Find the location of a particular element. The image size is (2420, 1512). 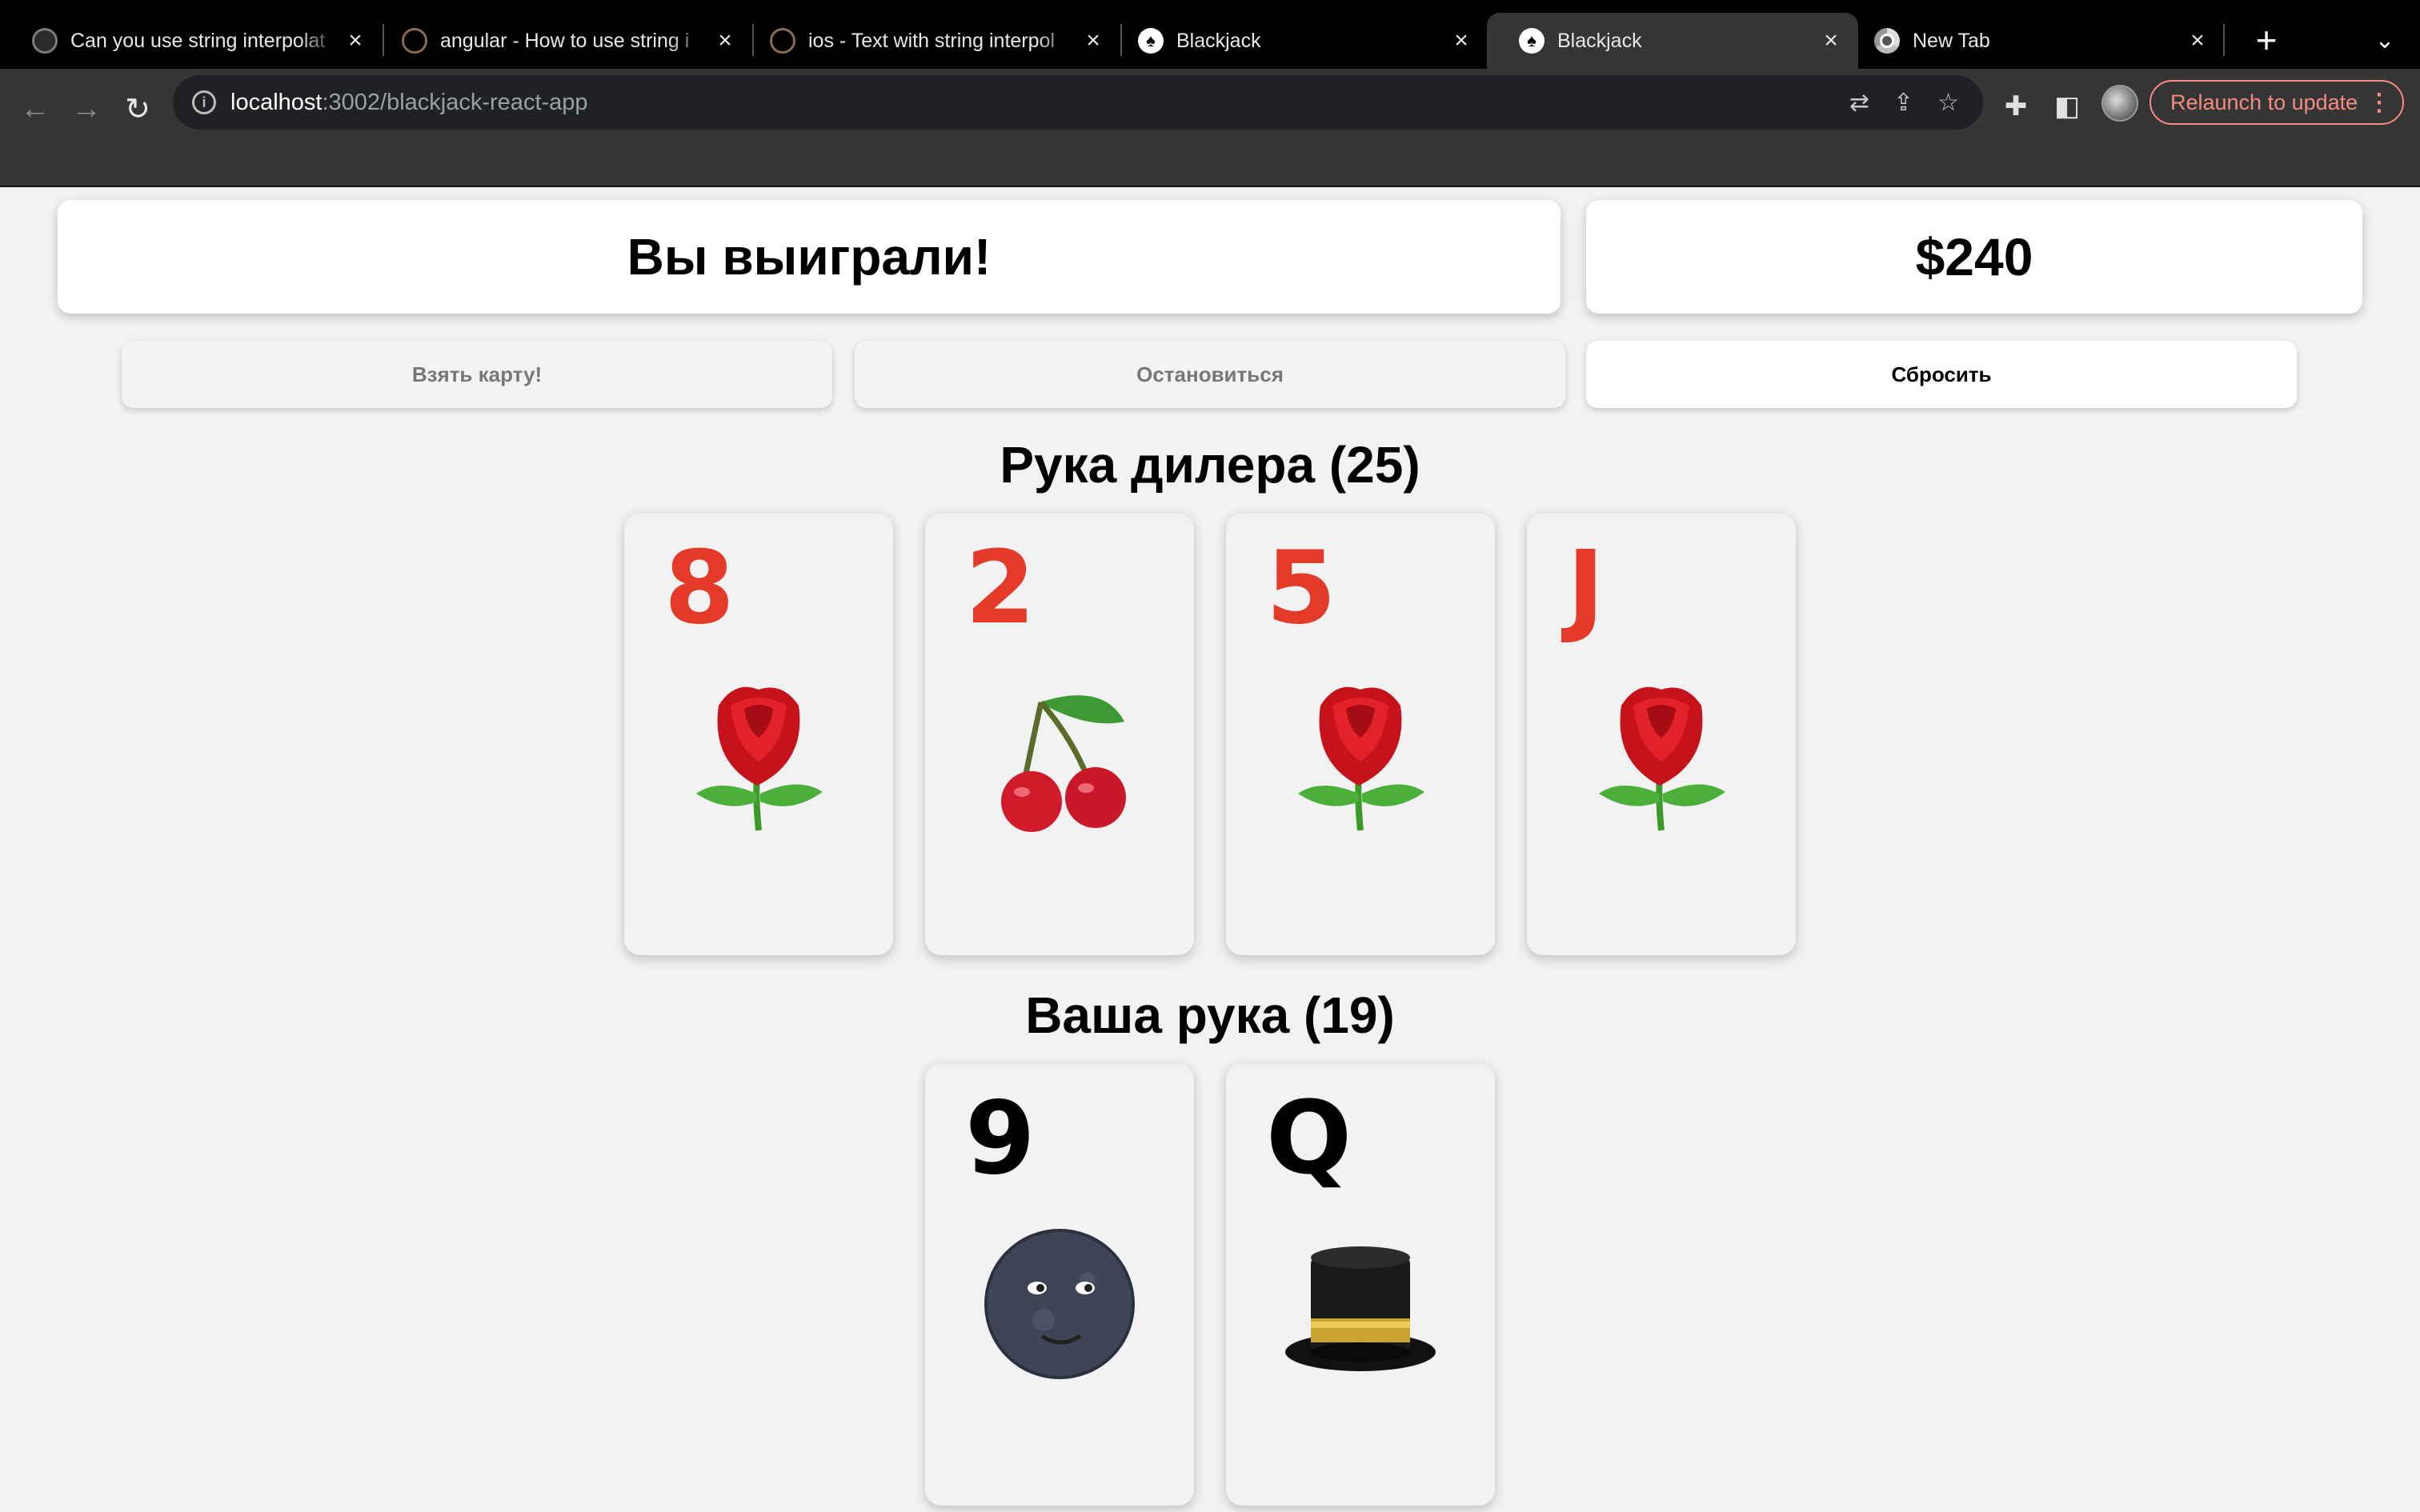

card-rank: 8 is located at coordinates (699, 587).